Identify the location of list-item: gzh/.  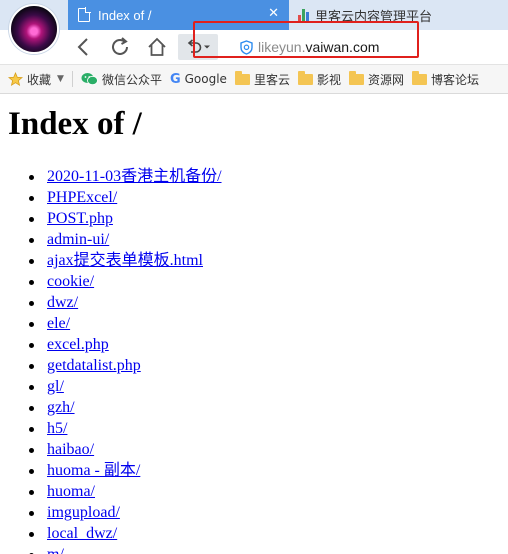
(123, 408).